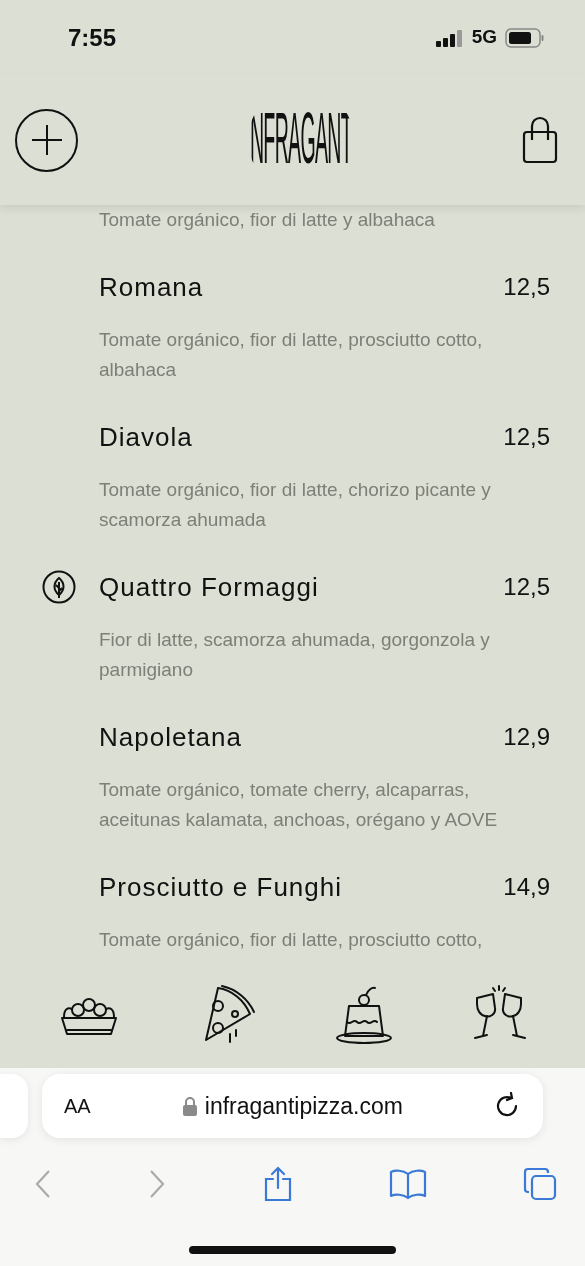  Describe the element at coordinates (294, 655) in the screenshot. I see `item-description: Fior di latte, scamorza ahumada, gorgonzola y parmigiano` at that location.